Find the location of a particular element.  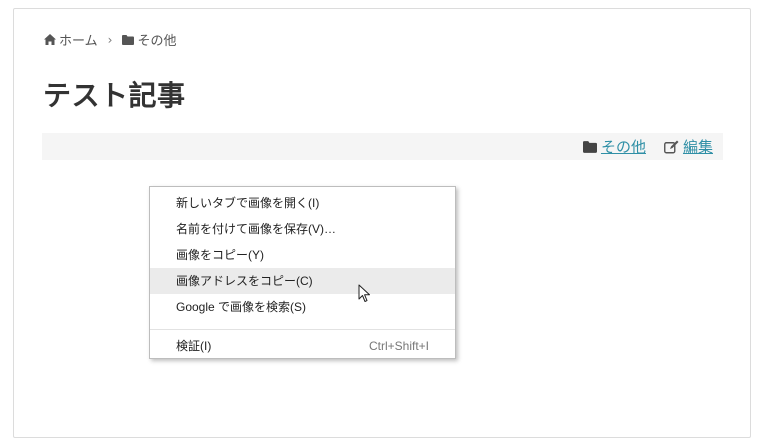

breadcrumb: ホーム › その他 is located at coordinates (110, 39).